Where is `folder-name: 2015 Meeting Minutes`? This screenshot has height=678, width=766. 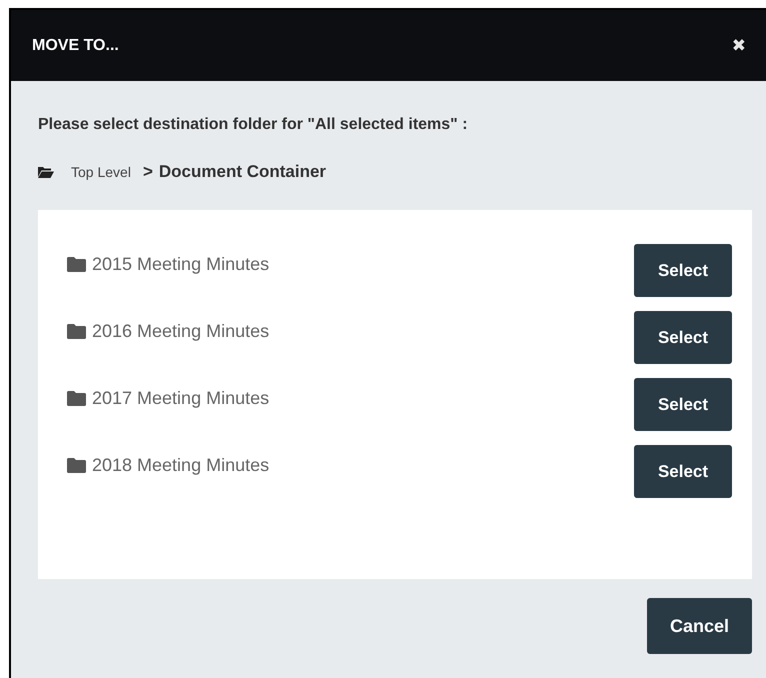 folder-name: 2015 Meeting Minutes is located at coordinates (181, 264).